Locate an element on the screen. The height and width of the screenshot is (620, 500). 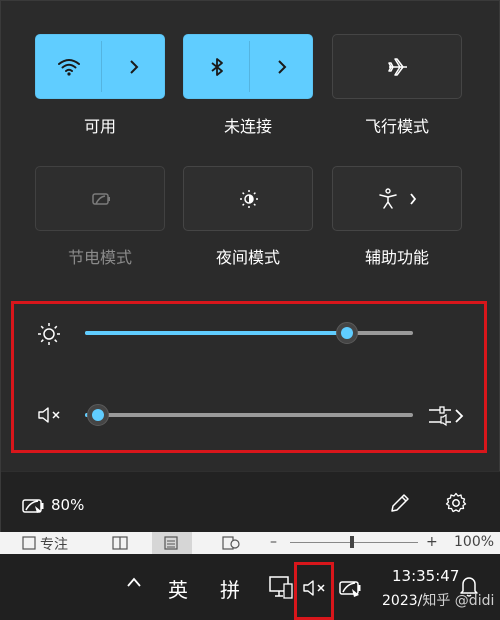
airplane-mode-tile-label: 飞行模式 is located at coordinates (396, 126).